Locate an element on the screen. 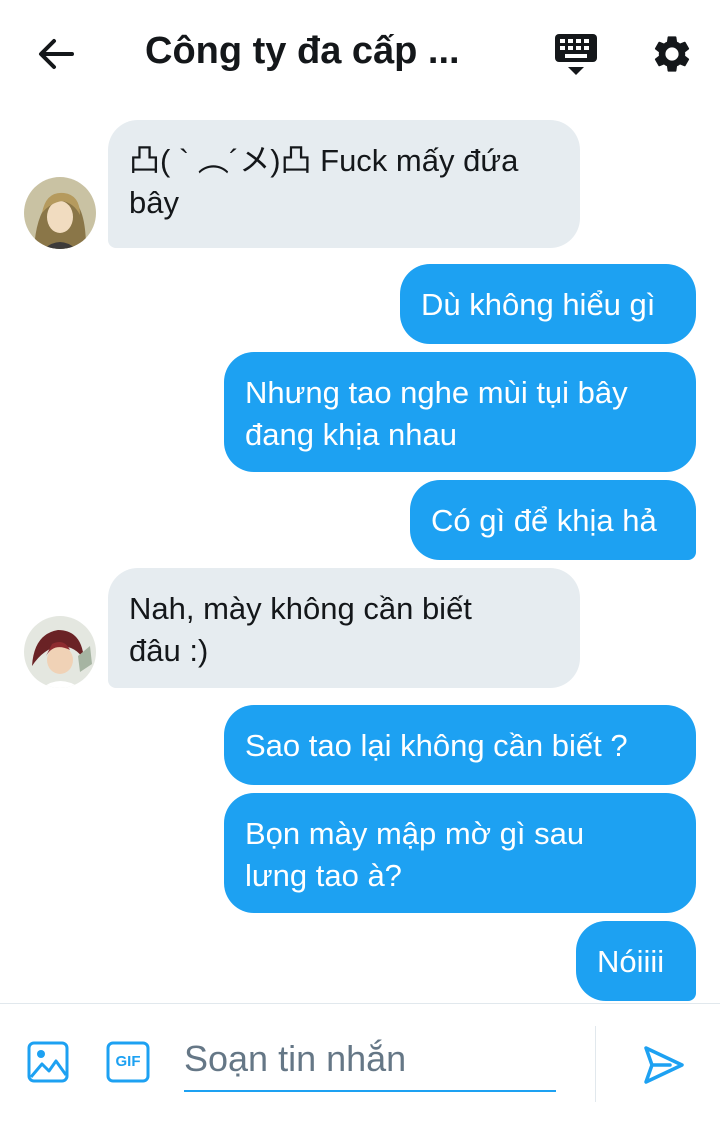  message-bubble-outgoing: Sao tao lại không cần biết ? is located at coordinates (460, 745).